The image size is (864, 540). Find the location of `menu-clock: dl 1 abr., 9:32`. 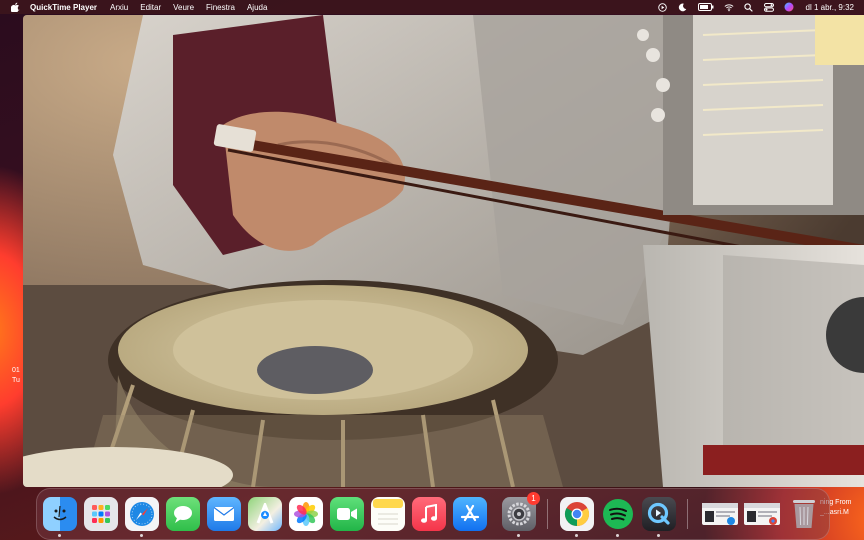

menu-clock: dl 1 abr., 9:32 is located at coordinates (830, 7).